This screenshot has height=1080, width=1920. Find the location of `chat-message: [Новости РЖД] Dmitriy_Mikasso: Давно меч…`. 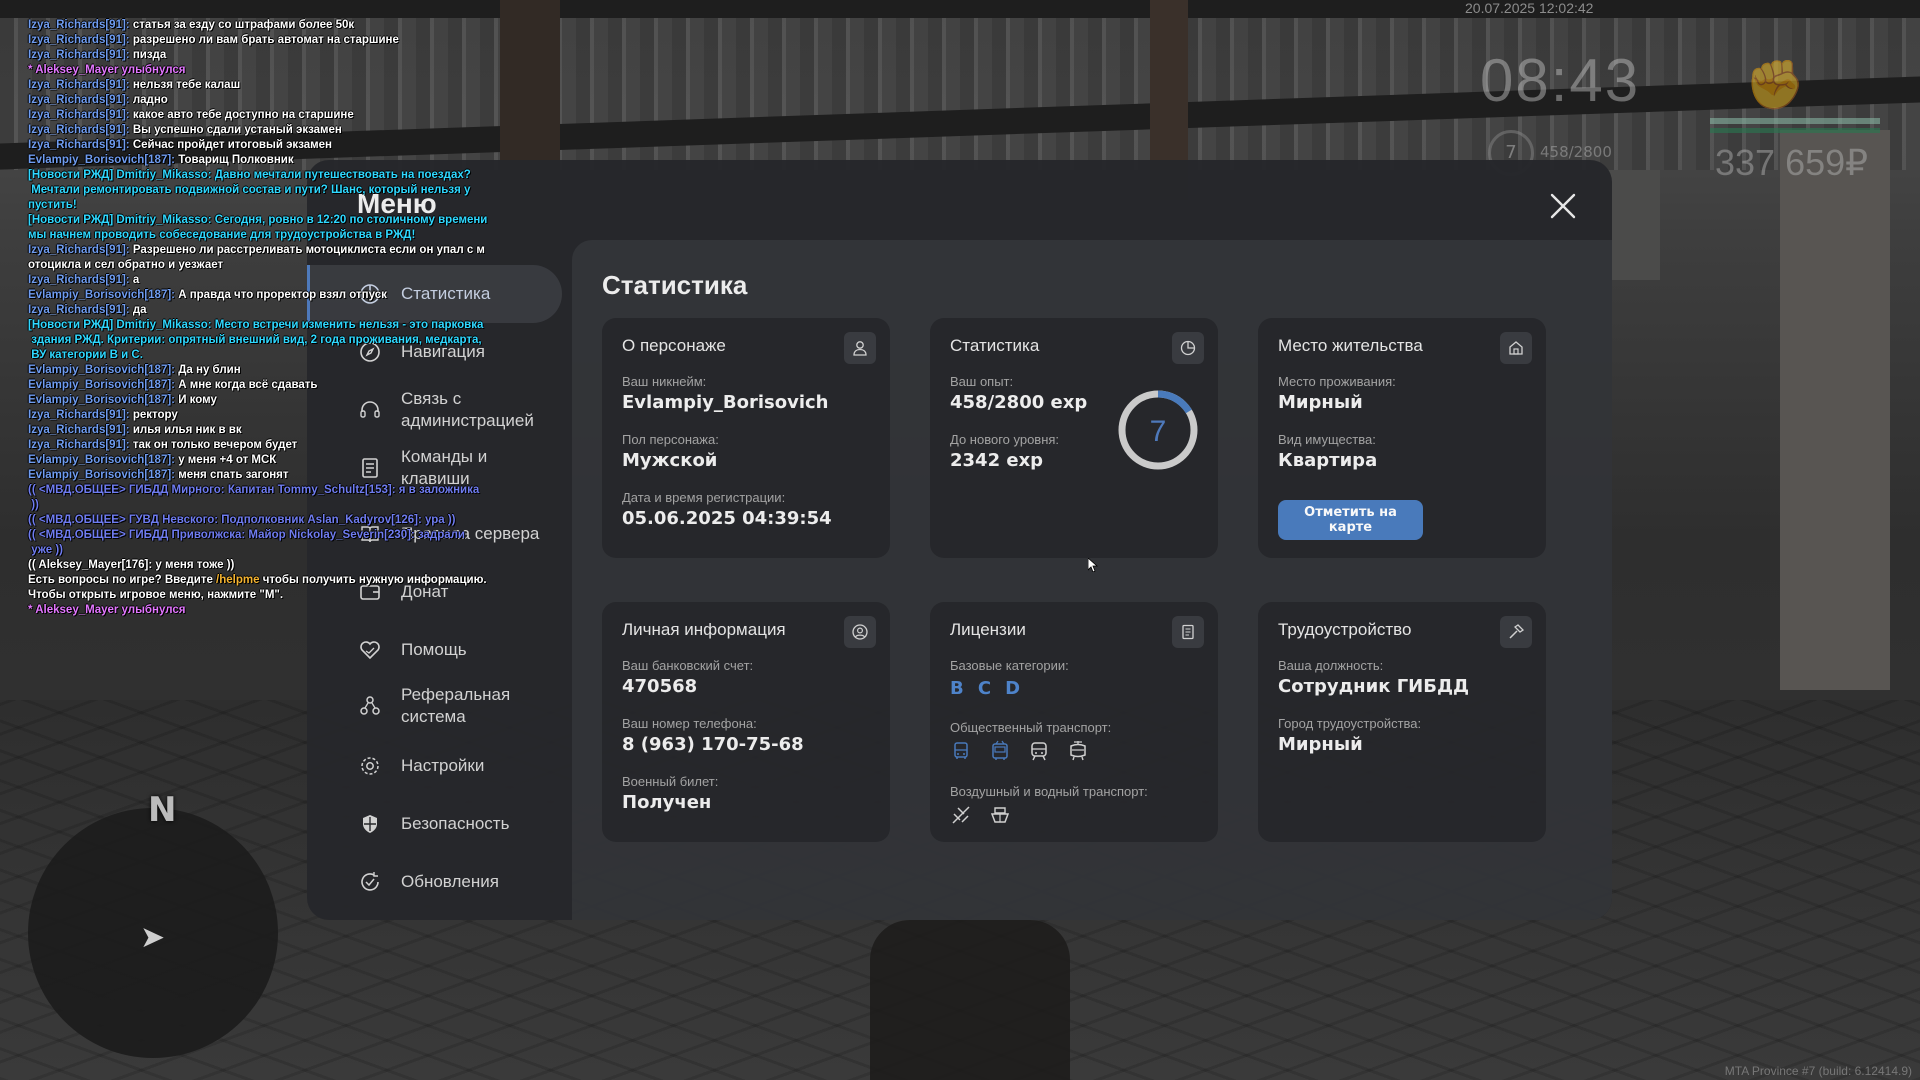

chat-message: [Новости РЖД] Dmitriy_Mikasso: Давно меч… is located at coordinates (268, 190).